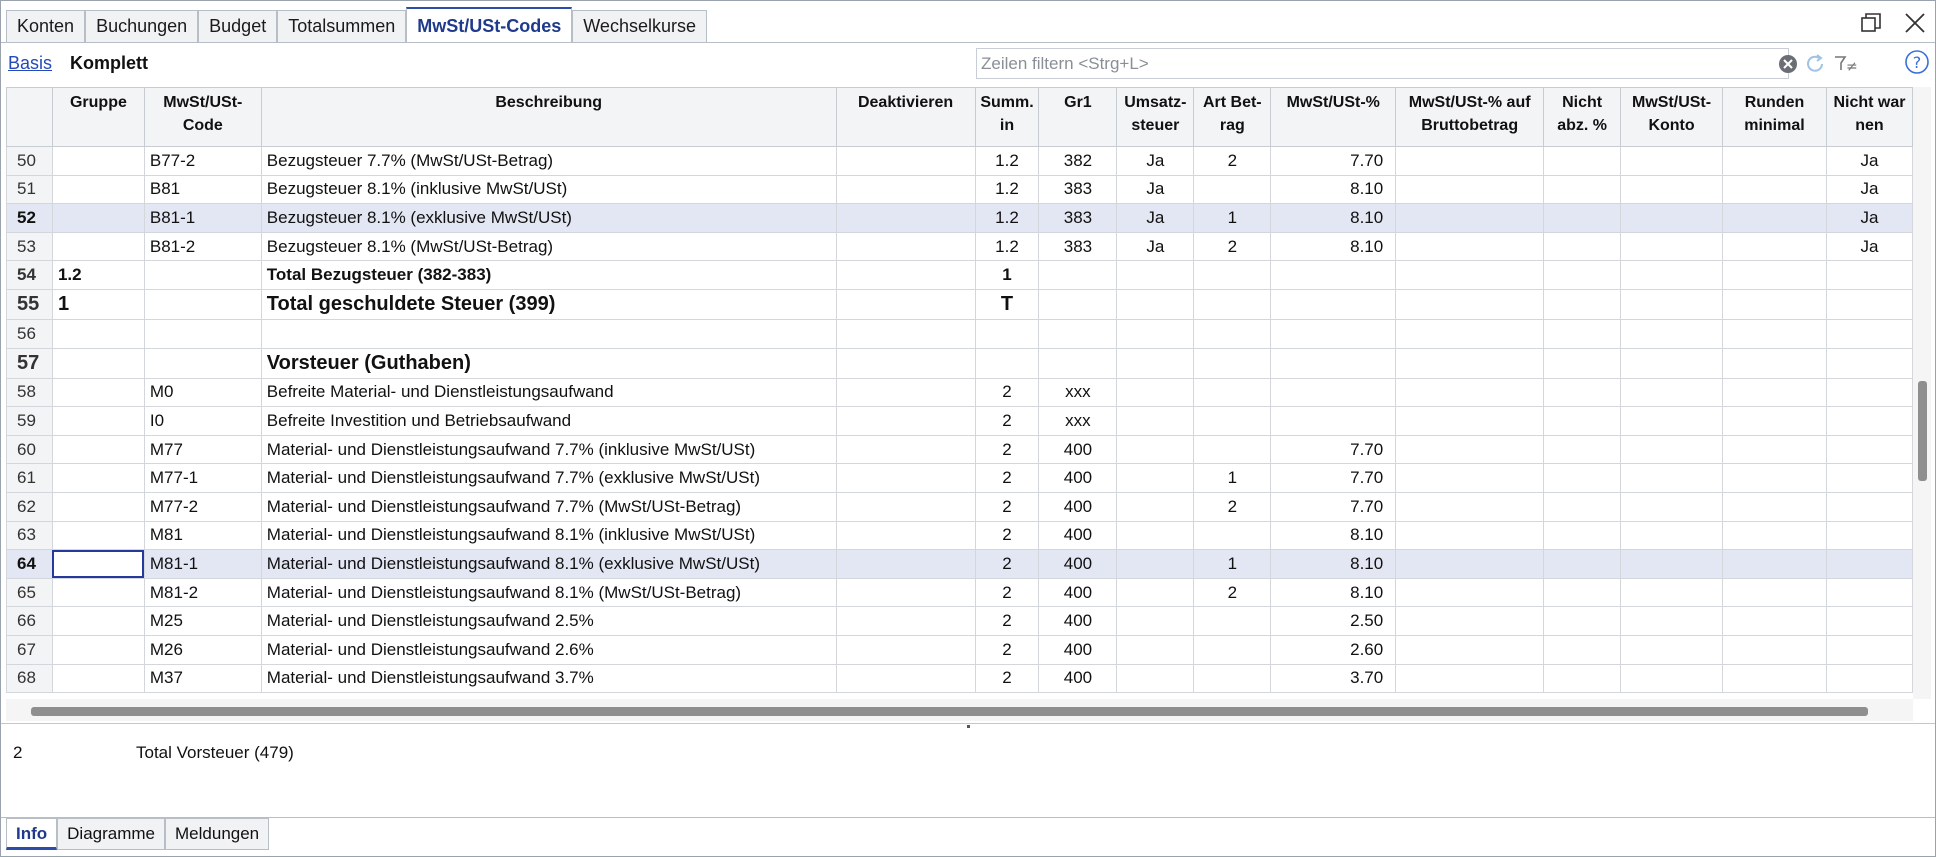 The width and height of the screenshot is (1936, 857). What do you see at coordinates (548, 275) in the screenshot?
I see `cell-beschreibung: Total Bezugsteuer (382-383)` at bounding box center [548, 275].